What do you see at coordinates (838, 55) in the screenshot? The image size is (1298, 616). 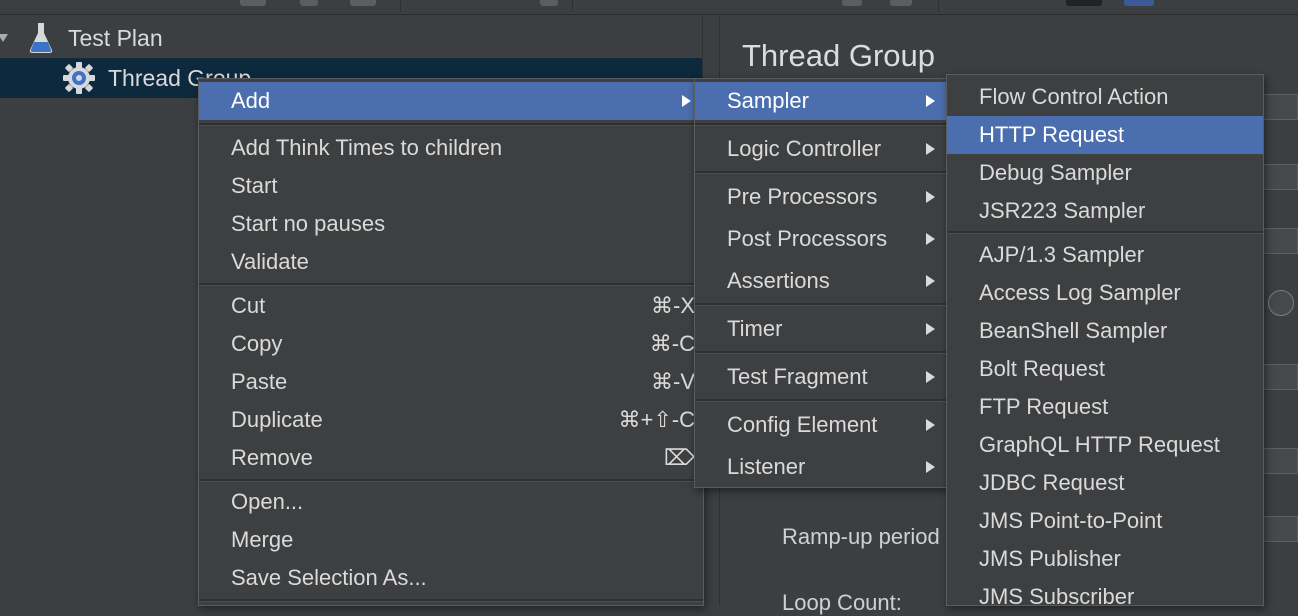 I see `page-title: Thread Group` at bounding box center [838, 55].